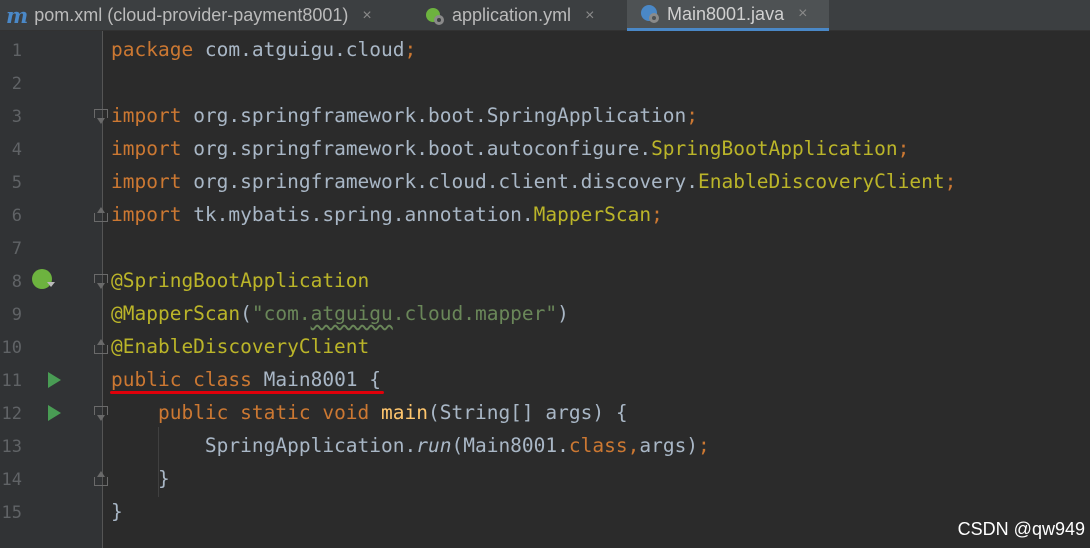 Image resolution: width=1090 pixels, height=548 pixels. What do you see at coordinates (650, 14) in the screenshot?
I see `spring-class-icon` at bounding box center [650, 14].